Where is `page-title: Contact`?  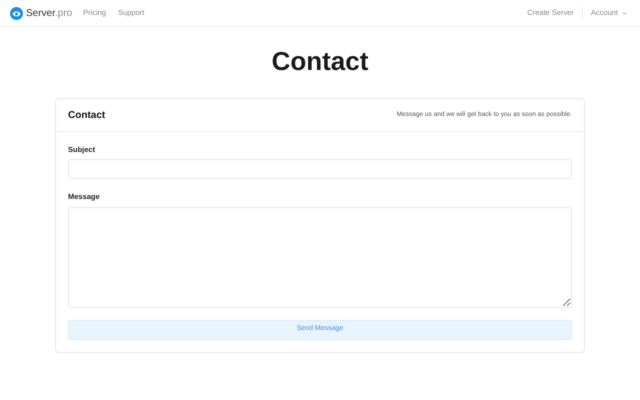
page-title: Contact is located at coordinates (320, 61).